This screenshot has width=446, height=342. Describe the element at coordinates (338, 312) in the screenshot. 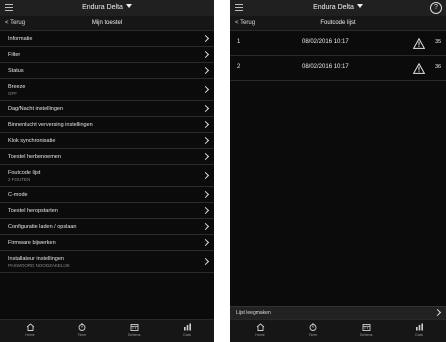

I see `clear-list-button: Lijst leegmaken` at that location.